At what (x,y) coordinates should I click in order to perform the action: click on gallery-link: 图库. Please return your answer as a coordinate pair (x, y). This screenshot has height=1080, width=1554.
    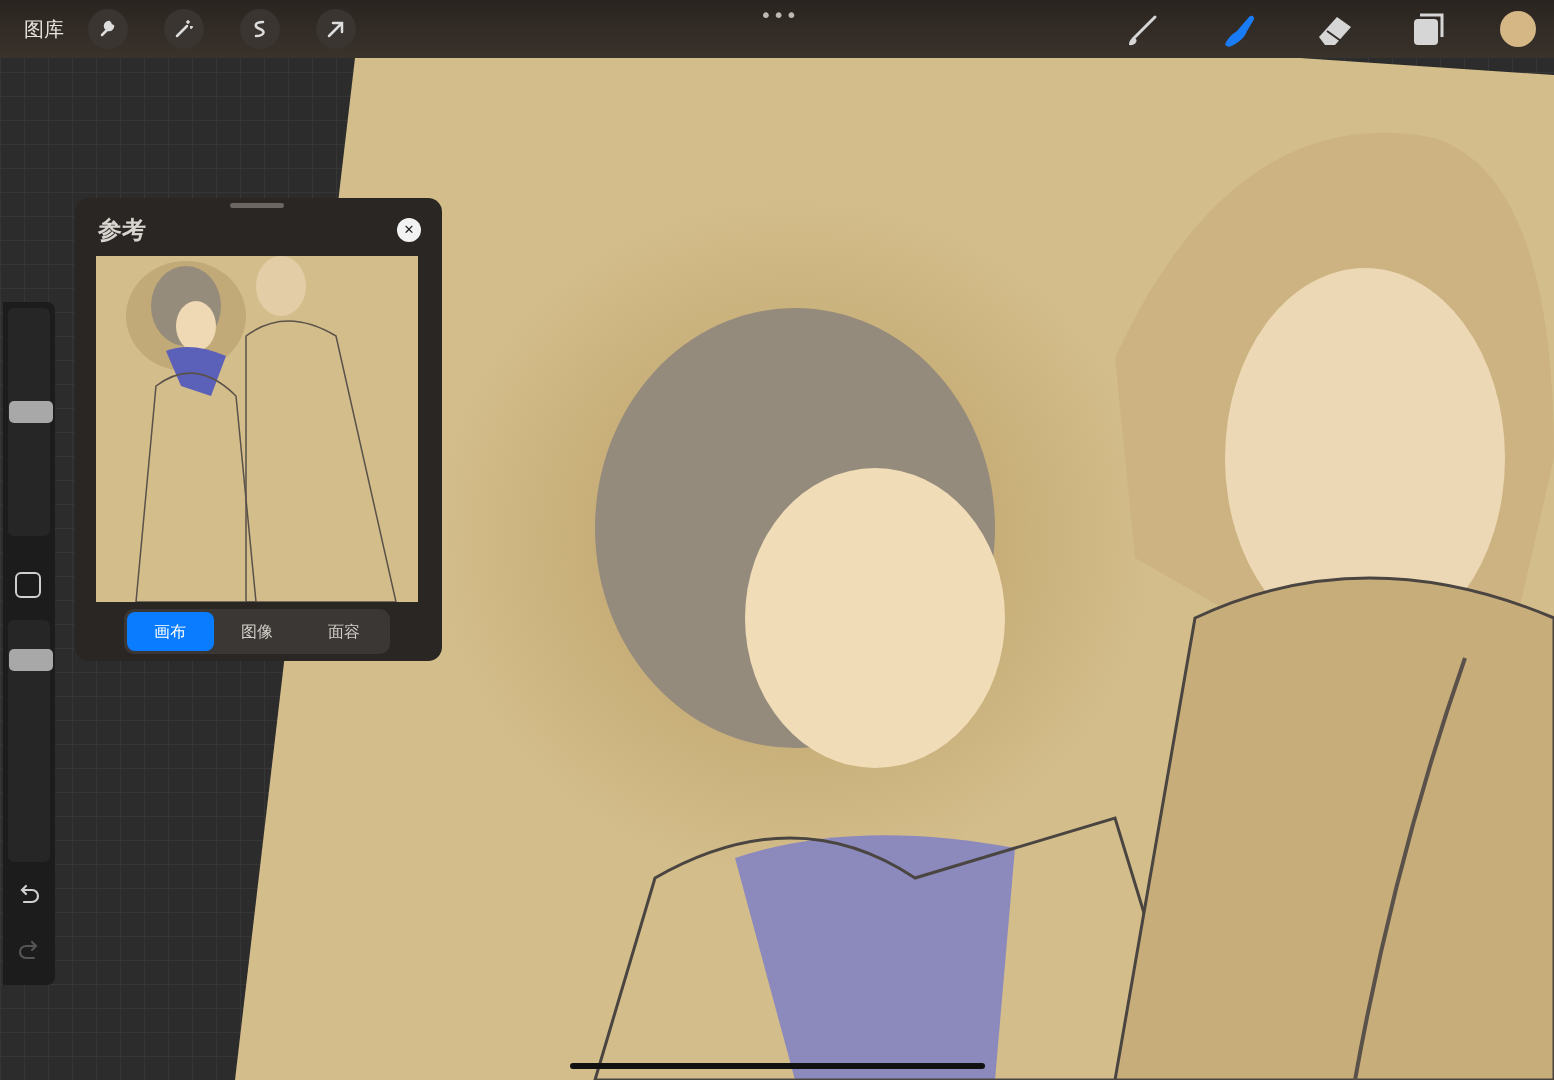
    Looking at the image, I should click on (44, 29).